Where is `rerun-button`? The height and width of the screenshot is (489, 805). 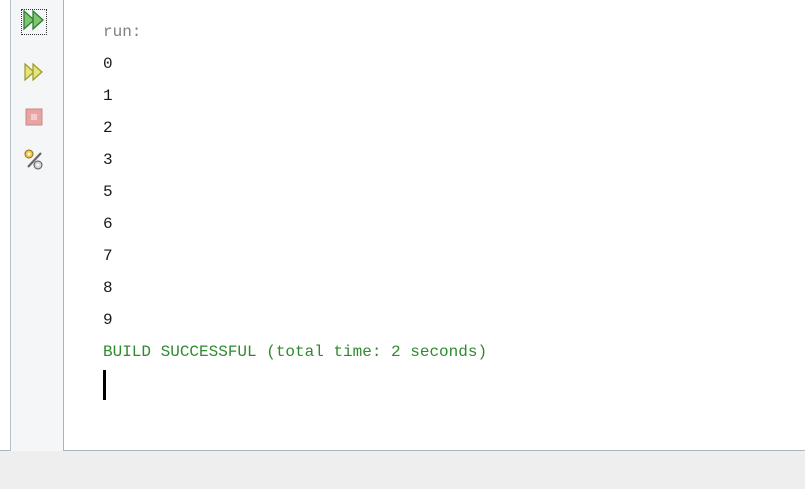
rerun-button is located at coordinates (34, 22).